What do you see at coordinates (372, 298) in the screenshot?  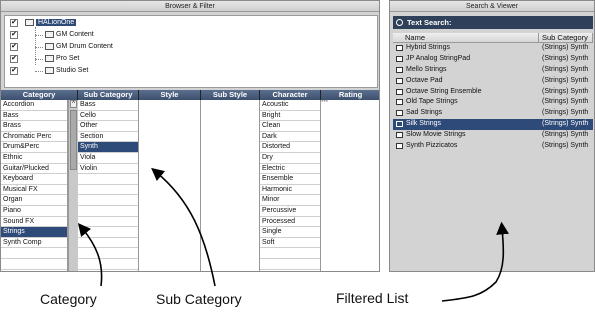 I see `caption-filtered-list: Filtered List` at bounding box center [372, 298].